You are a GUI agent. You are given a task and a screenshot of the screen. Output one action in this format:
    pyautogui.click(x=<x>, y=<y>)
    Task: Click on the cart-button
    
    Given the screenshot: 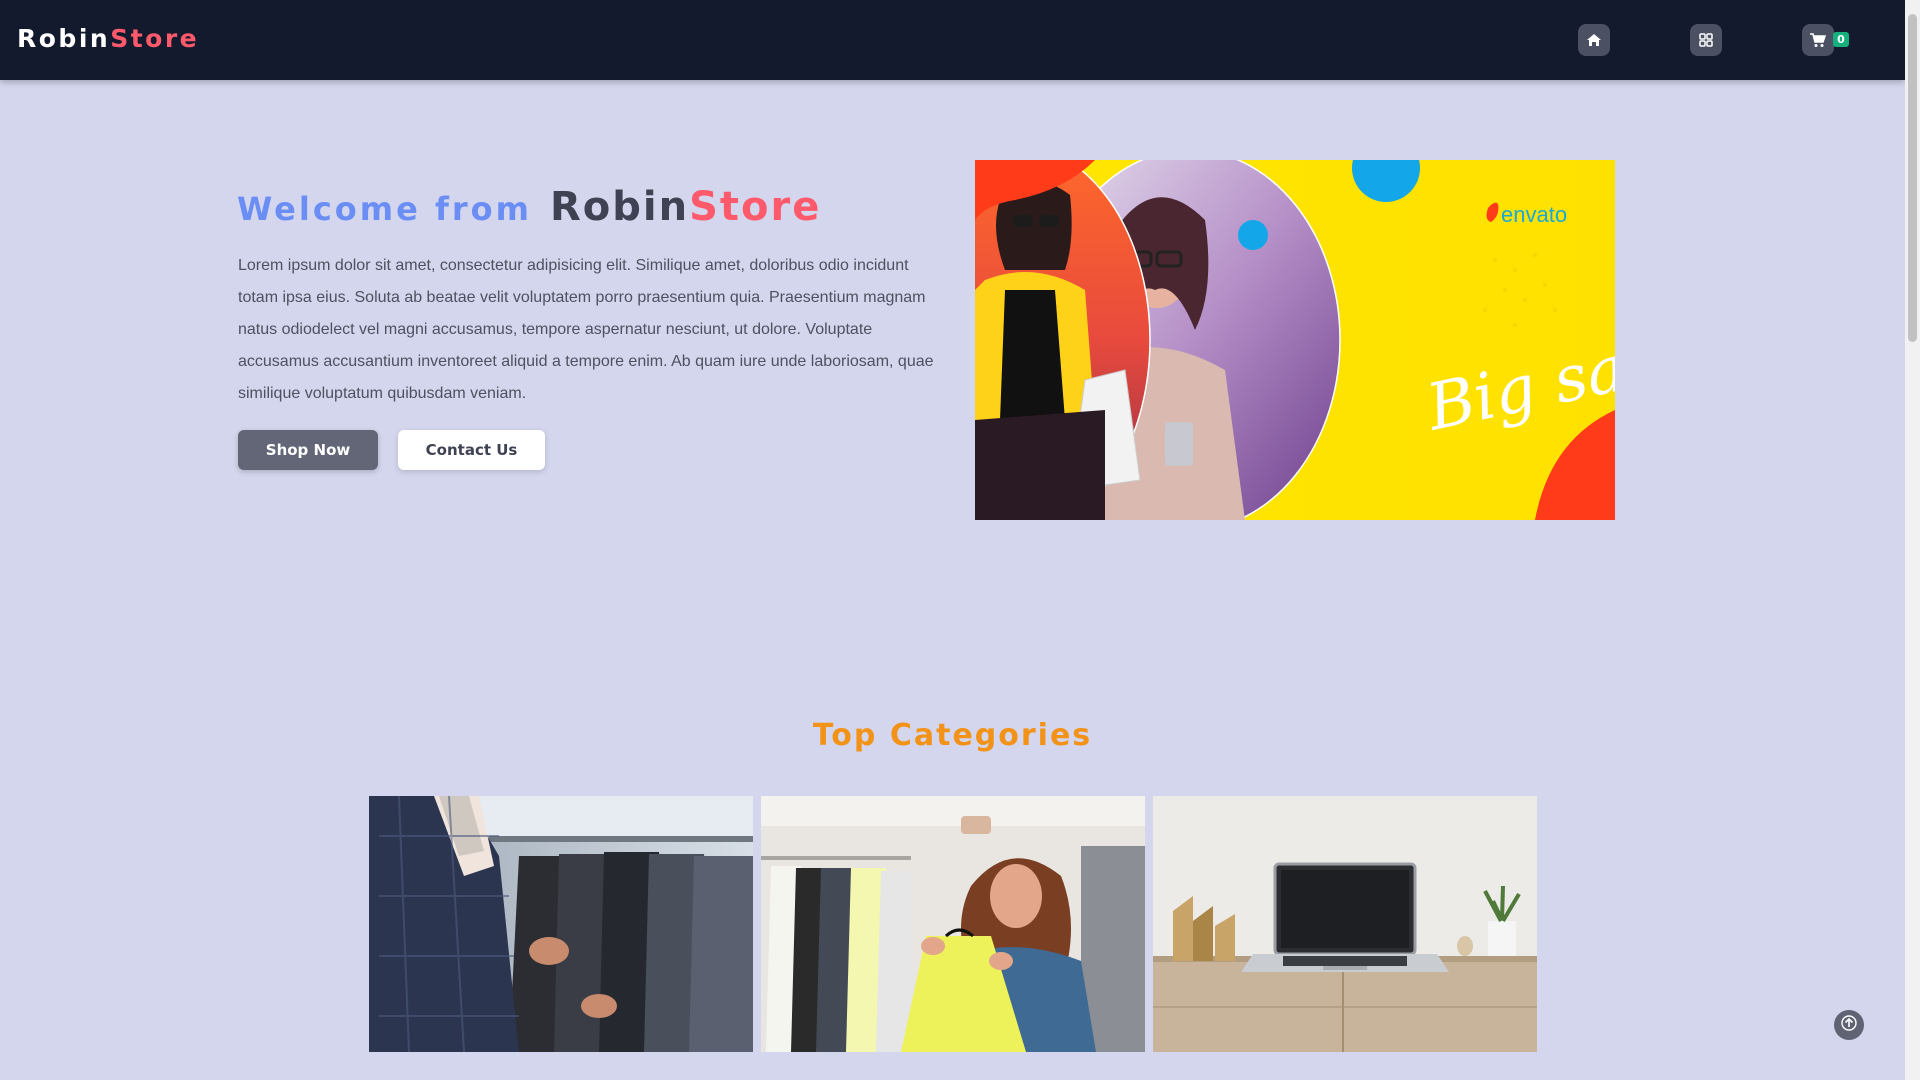 What is the action you would take?
    pyautogui.click(x=1818, y=40)
    